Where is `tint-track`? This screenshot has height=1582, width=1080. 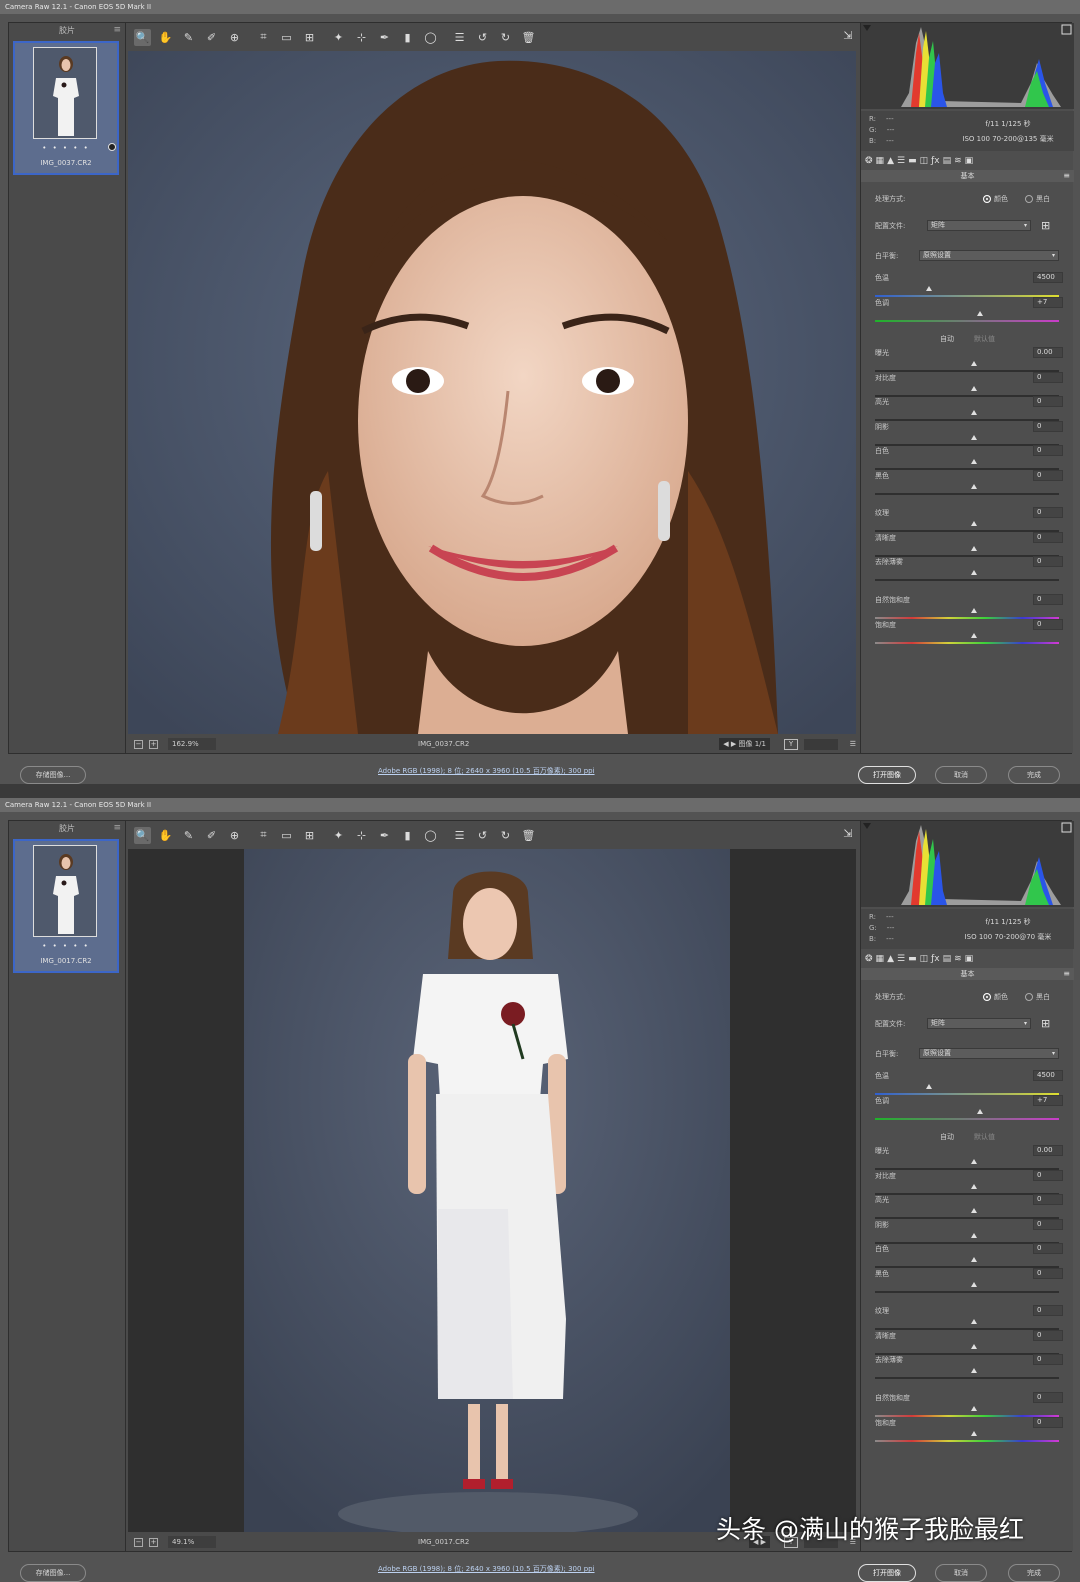
tint-track is located at coordinates (967, 321).